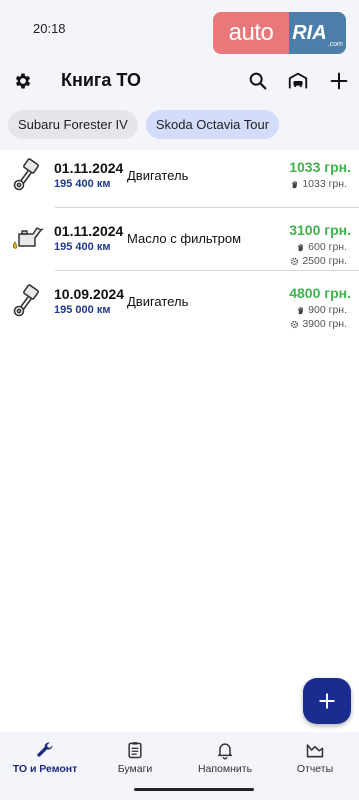  Describe the element at coordinates (309, 32) in the screenshot. I see `ad-logo-ria: RIA` at that location.